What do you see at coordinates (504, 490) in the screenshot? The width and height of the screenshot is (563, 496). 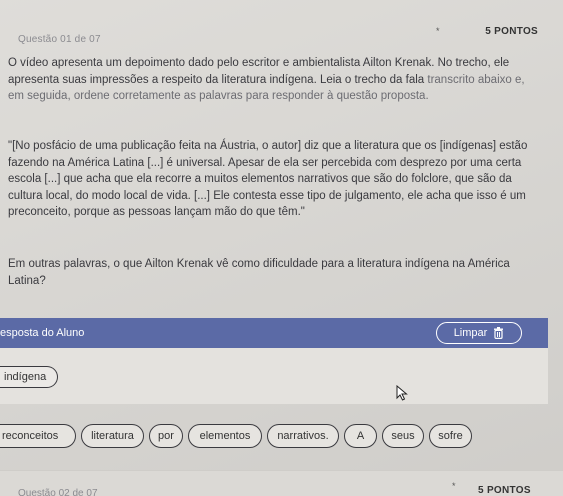 I see `next-question-points: 5 PONTOS` at bounding box center [504, 490].